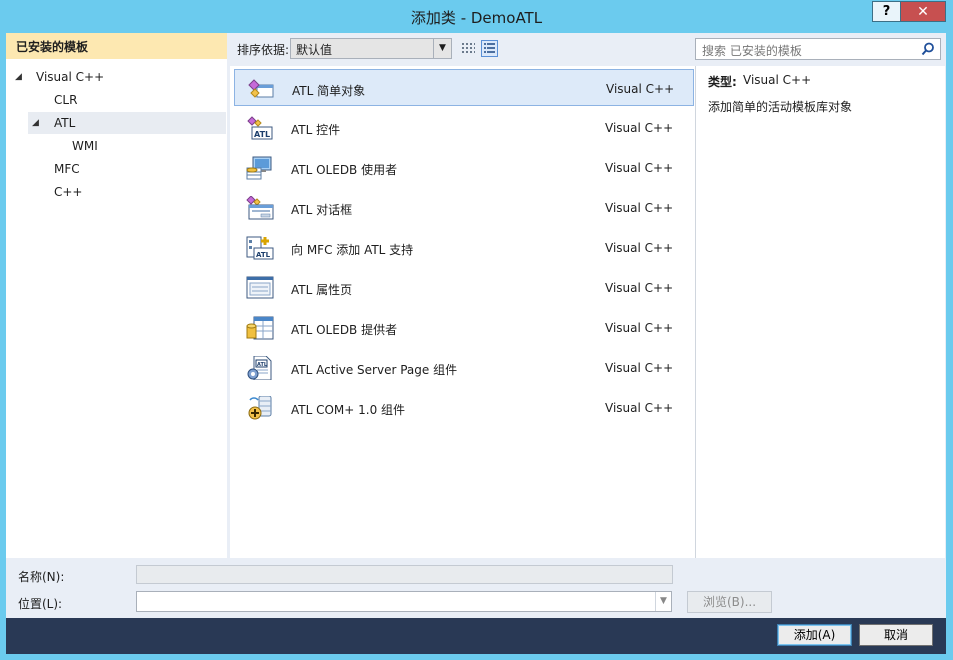  What do you see at coordinates (464, 207) in the screenshot?
I see `template-row: ATL 对话框 Visual C++` at bounding box center [464, 207].